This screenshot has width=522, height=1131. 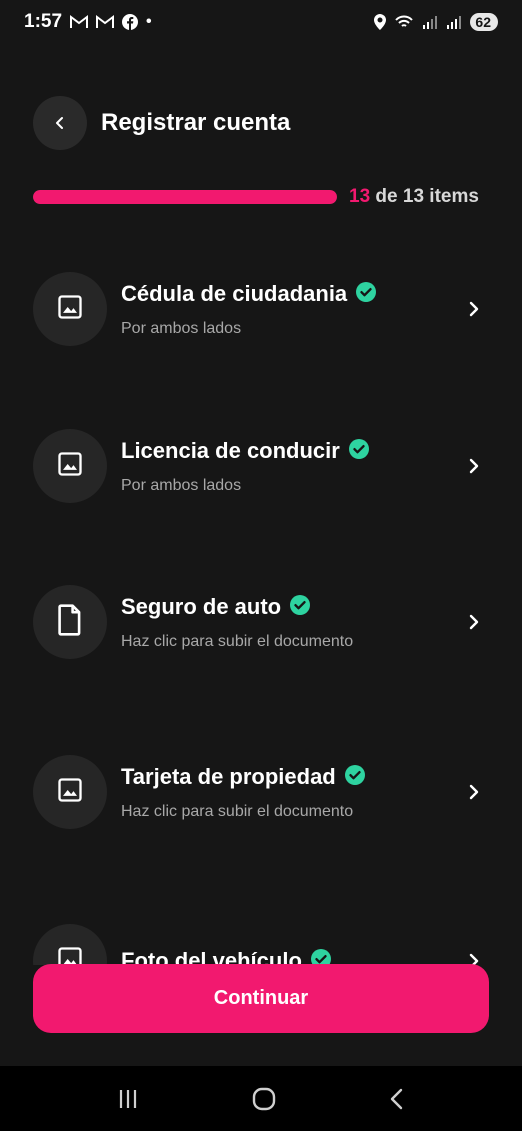 I want to click on back-nav-icon, so click(x=397, y=1099).